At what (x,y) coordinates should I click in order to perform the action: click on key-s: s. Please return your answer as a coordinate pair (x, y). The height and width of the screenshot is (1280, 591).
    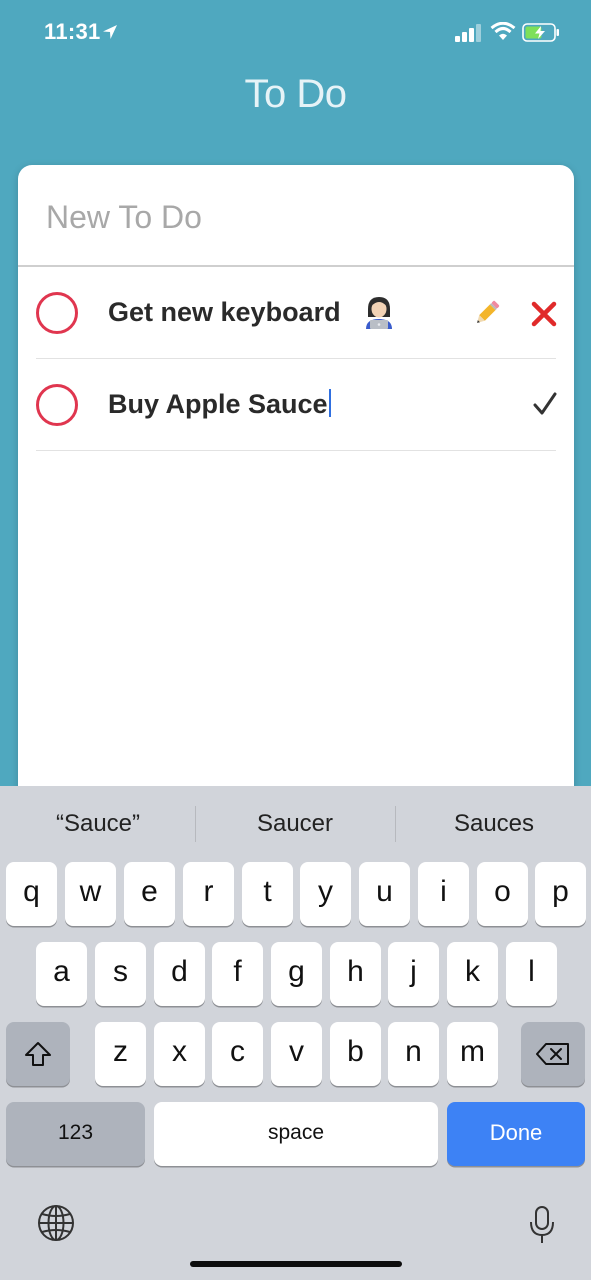
    Looking at the image, I should click on (120, 974).